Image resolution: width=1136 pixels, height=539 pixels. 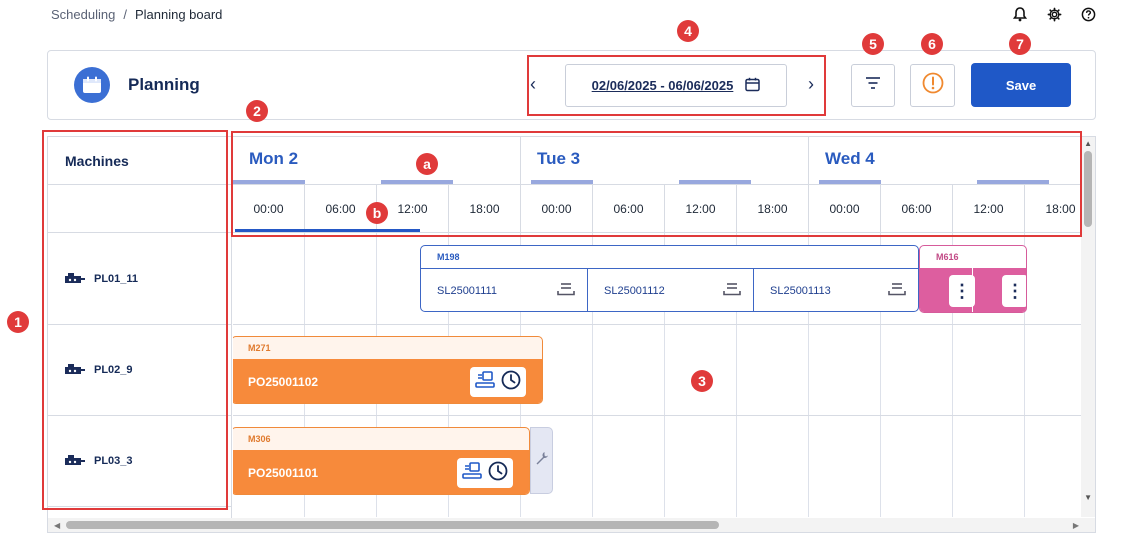 I want to click on annotation-marker: 5, so click(x=873, y=44).